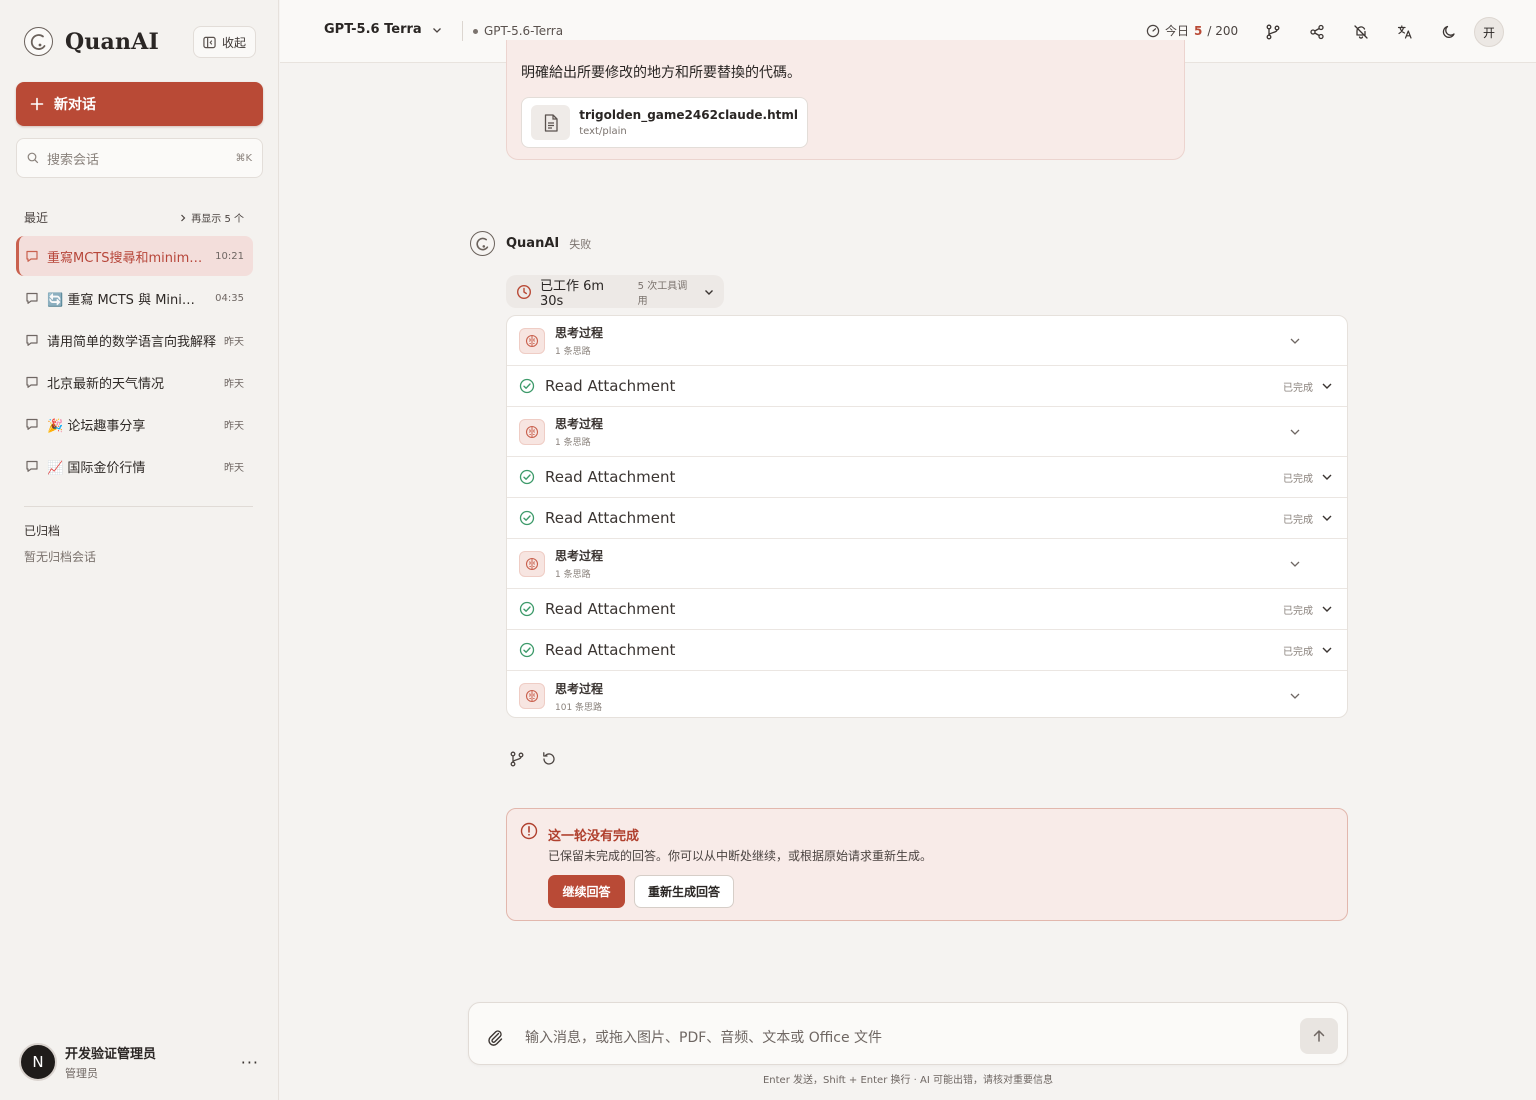  I want to click on attachment-info: trigolden_game2462claude.html text/plain, so click(688, 122).